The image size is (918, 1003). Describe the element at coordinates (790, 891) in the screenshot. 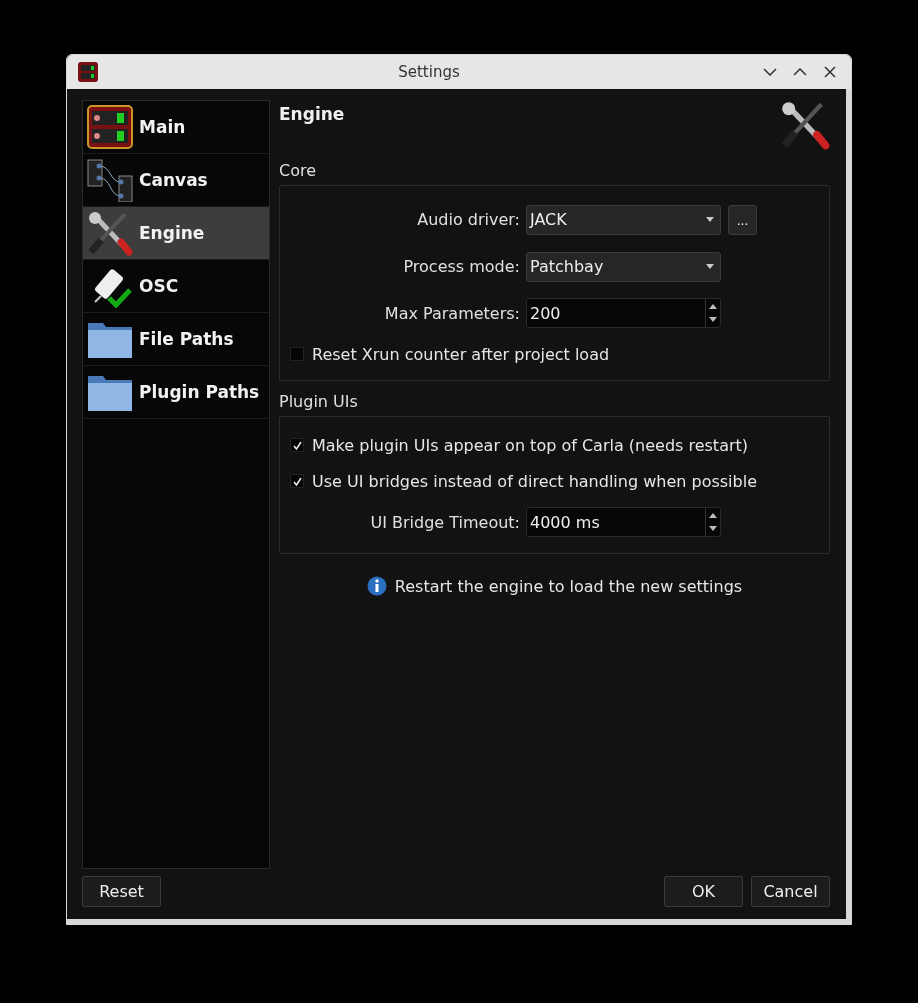

I see `dialog-button: Cancel` at that location.